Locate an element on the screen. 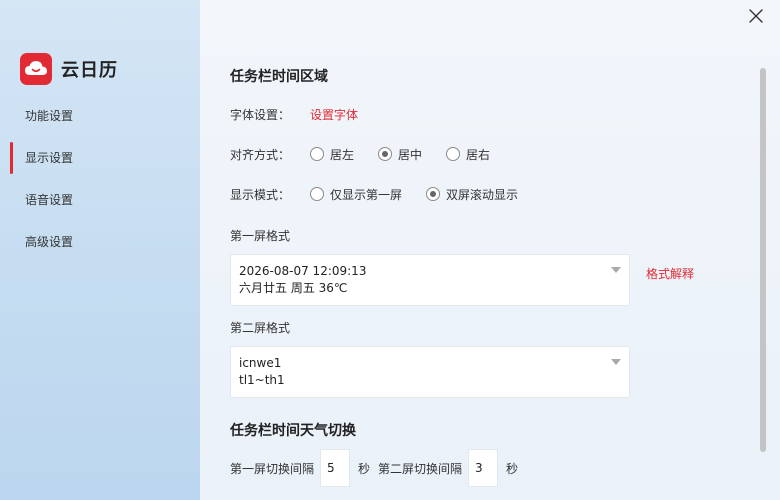 This screenshot has width=780, height=500. second-interval-label: 第二屏切换间隔 is located at coordinates (420, 468).